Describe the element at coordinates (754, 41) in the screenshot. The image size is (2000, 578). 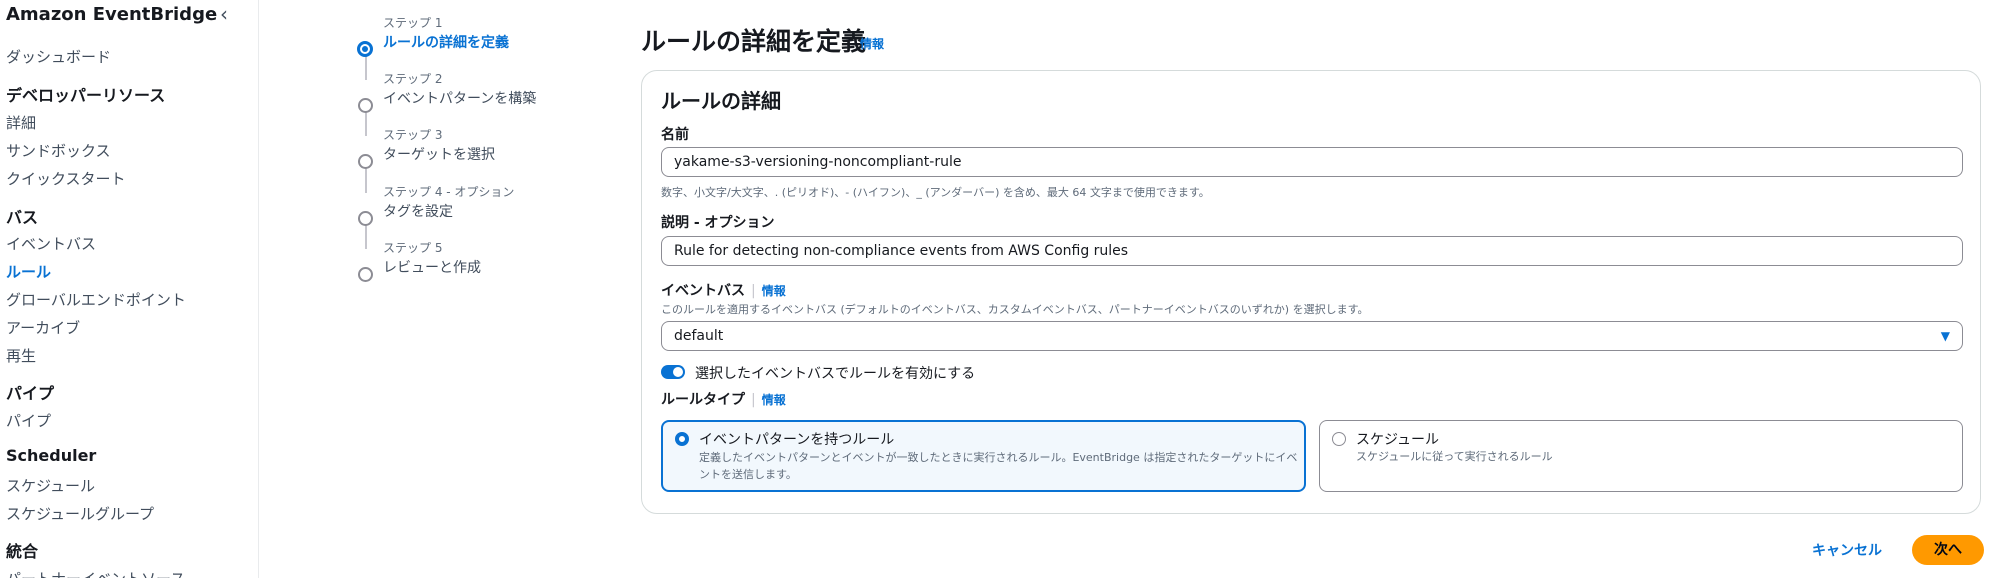
I see `page-title: ルールの詳細を定義` at that location.